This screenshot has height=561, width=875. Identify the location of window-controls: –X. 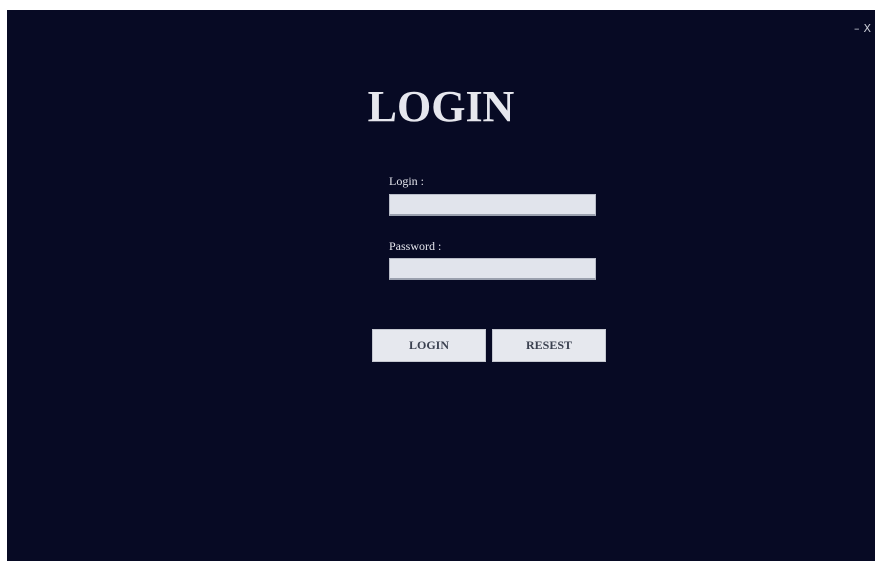
(864, 28).